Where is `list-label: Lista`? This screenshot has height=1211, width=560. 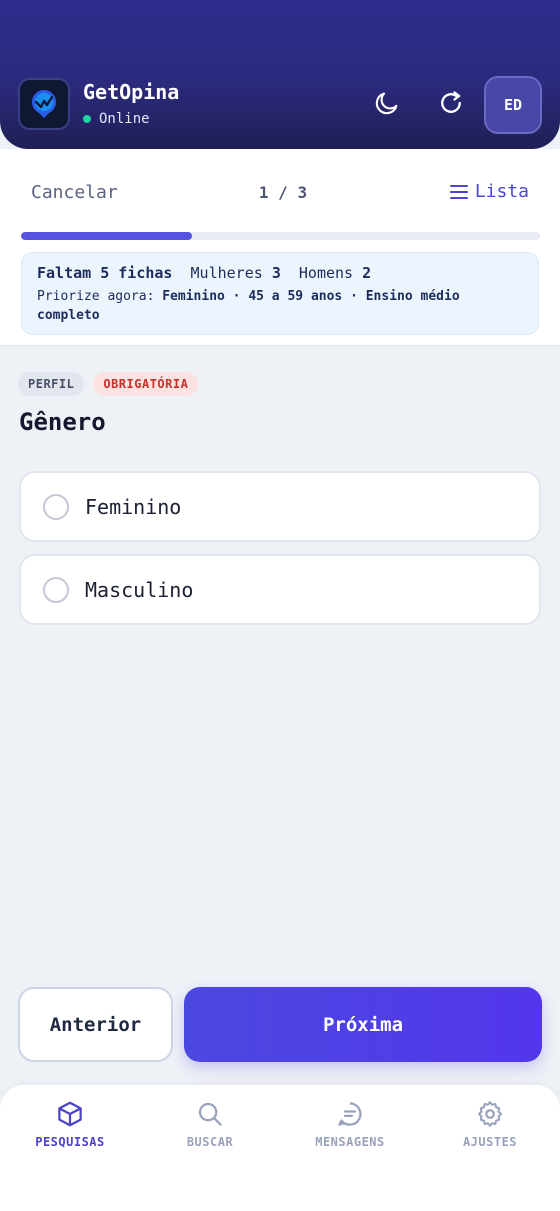 list-label: Lista is located at coordinates (501, 191).